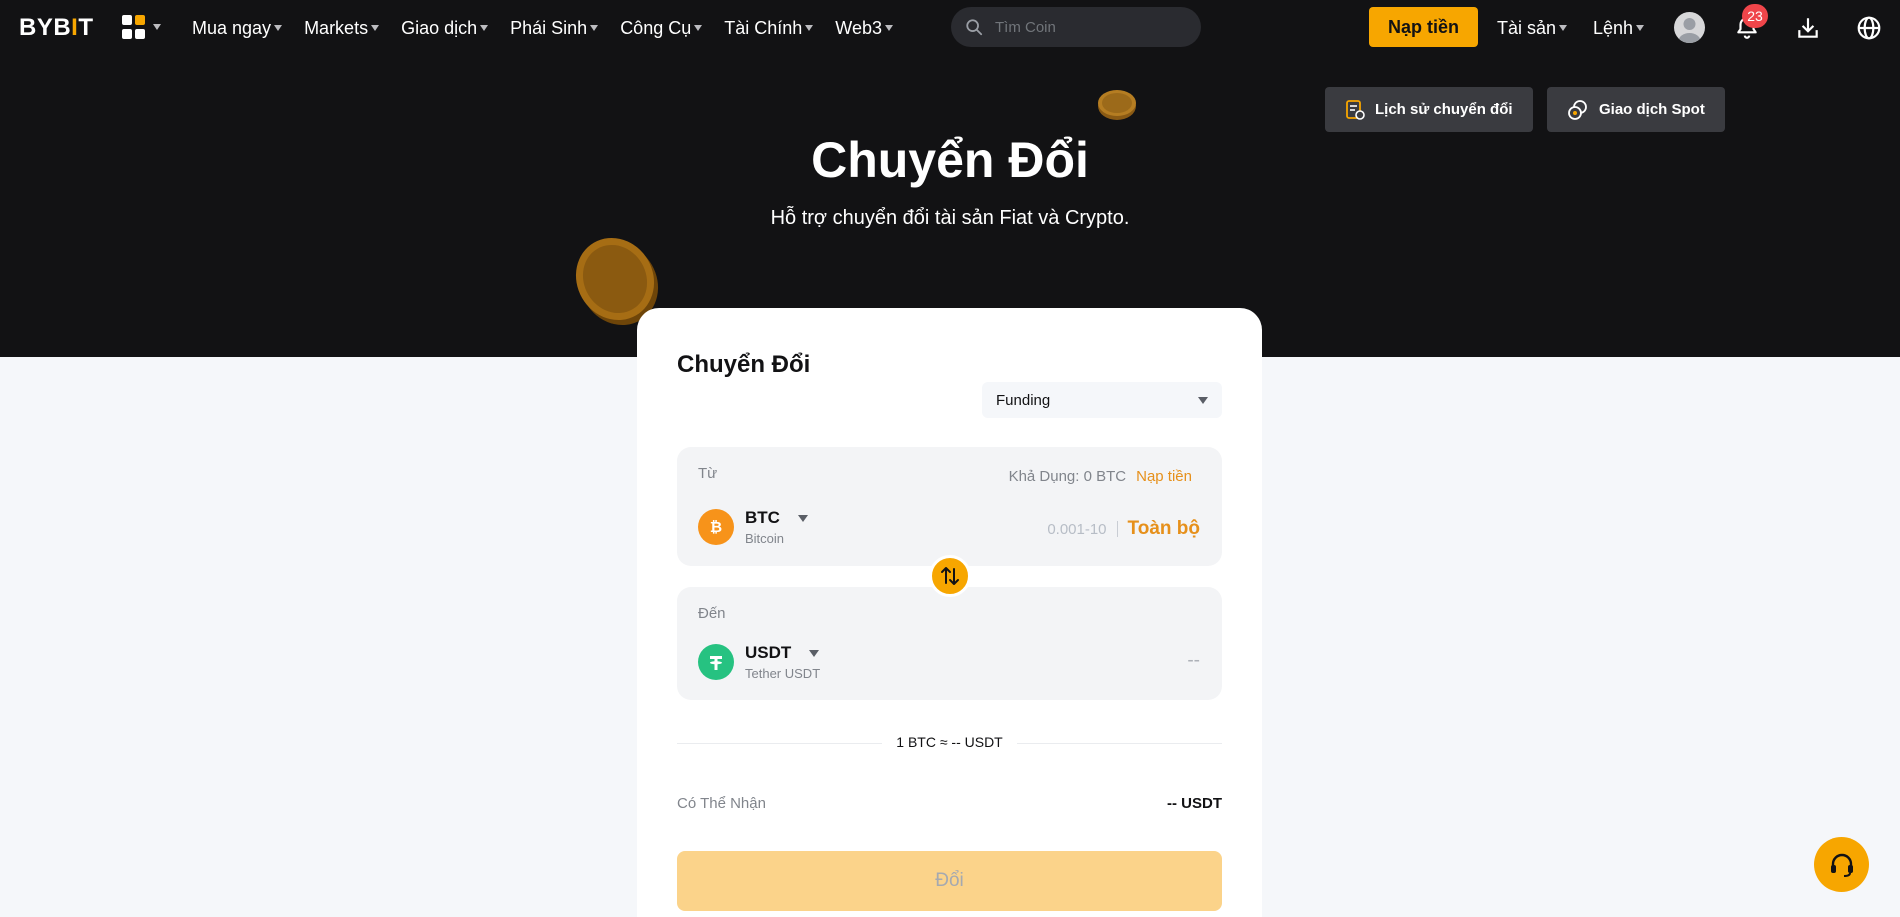 The width and height of the screenshot is (1900, 917). Describe the element at coordinates (744, 364) in the screenshot. I see `convert-card-title: Chuyển Đổi` at that location.